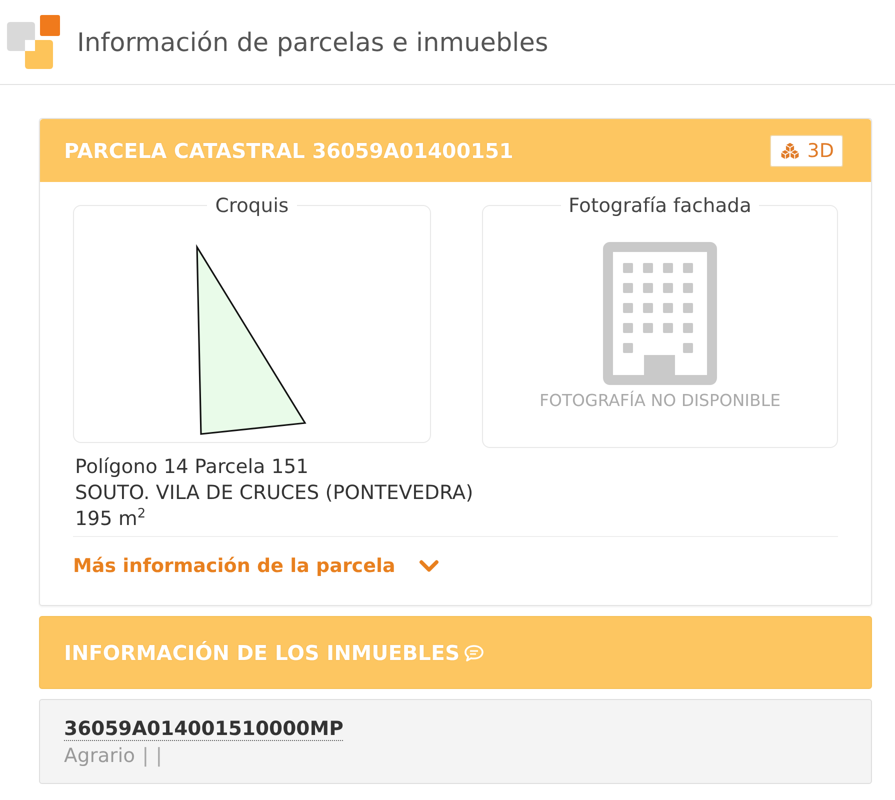  Describe the element at coordinates (660, 313) in the screenshot. I see `building-icon` at that location.